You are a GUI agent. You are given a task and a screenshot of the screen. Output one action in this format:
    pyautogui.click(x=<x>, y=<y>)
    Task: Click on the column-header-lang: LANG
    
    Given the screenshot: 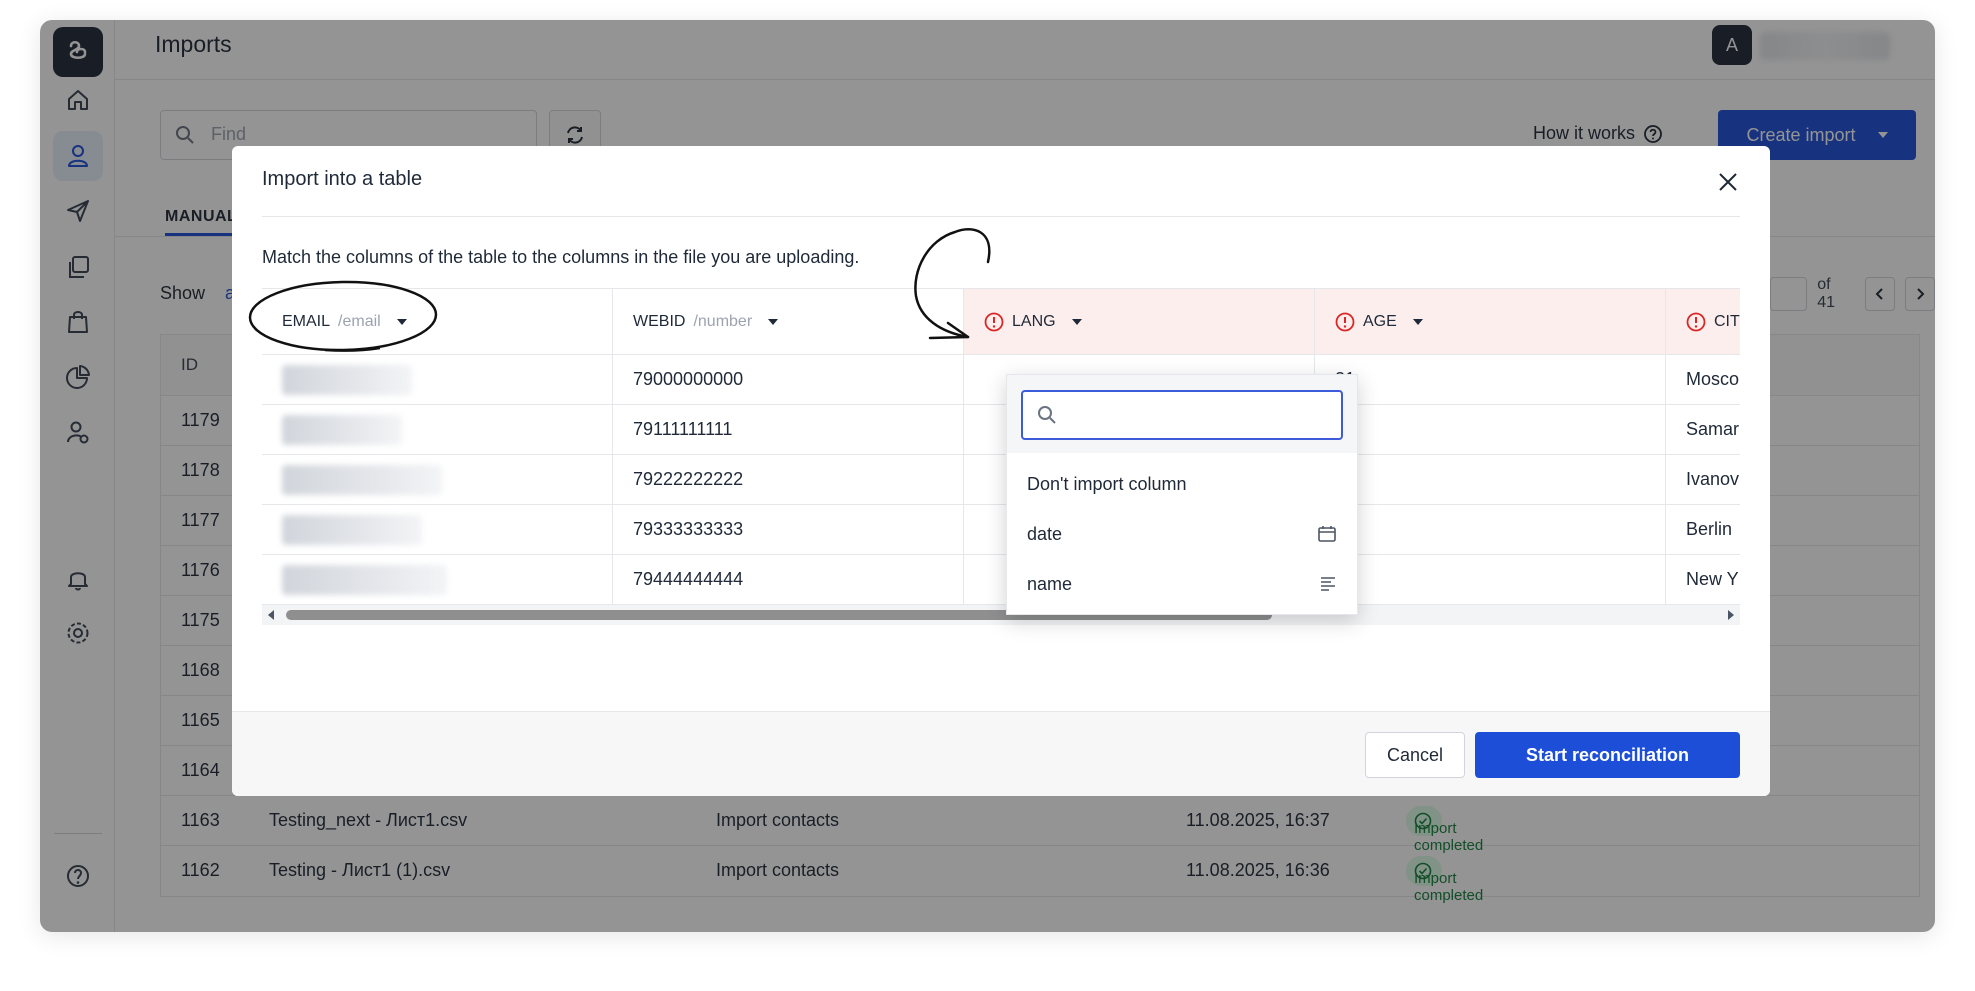 What is the action you would take?
    pyautogui.click(x=1139, y=322)
    